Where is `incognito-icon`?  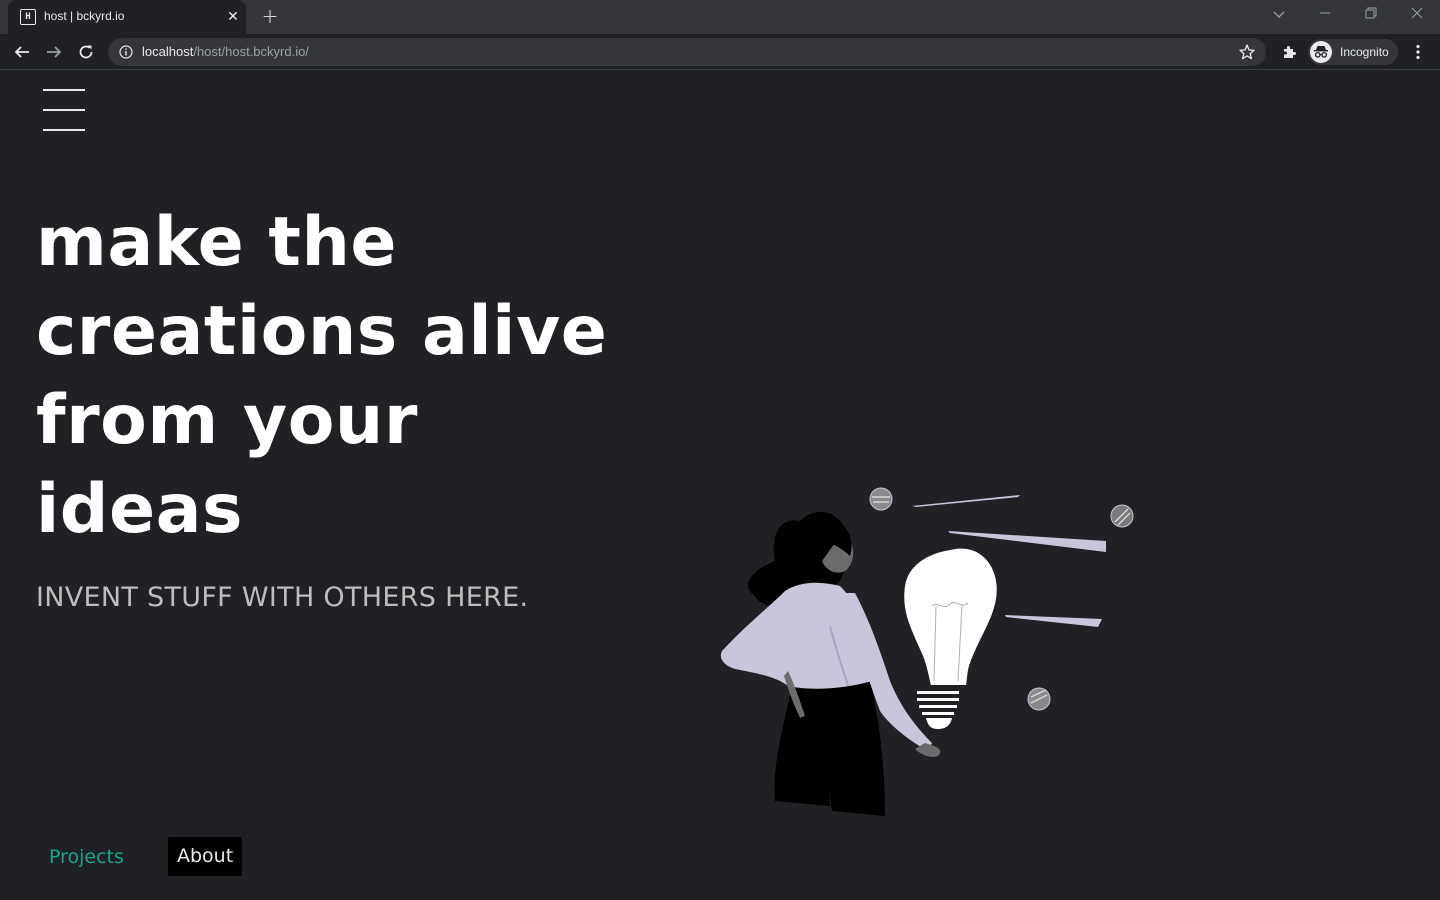
incognito-icon is located at coordinates (1321, 52).